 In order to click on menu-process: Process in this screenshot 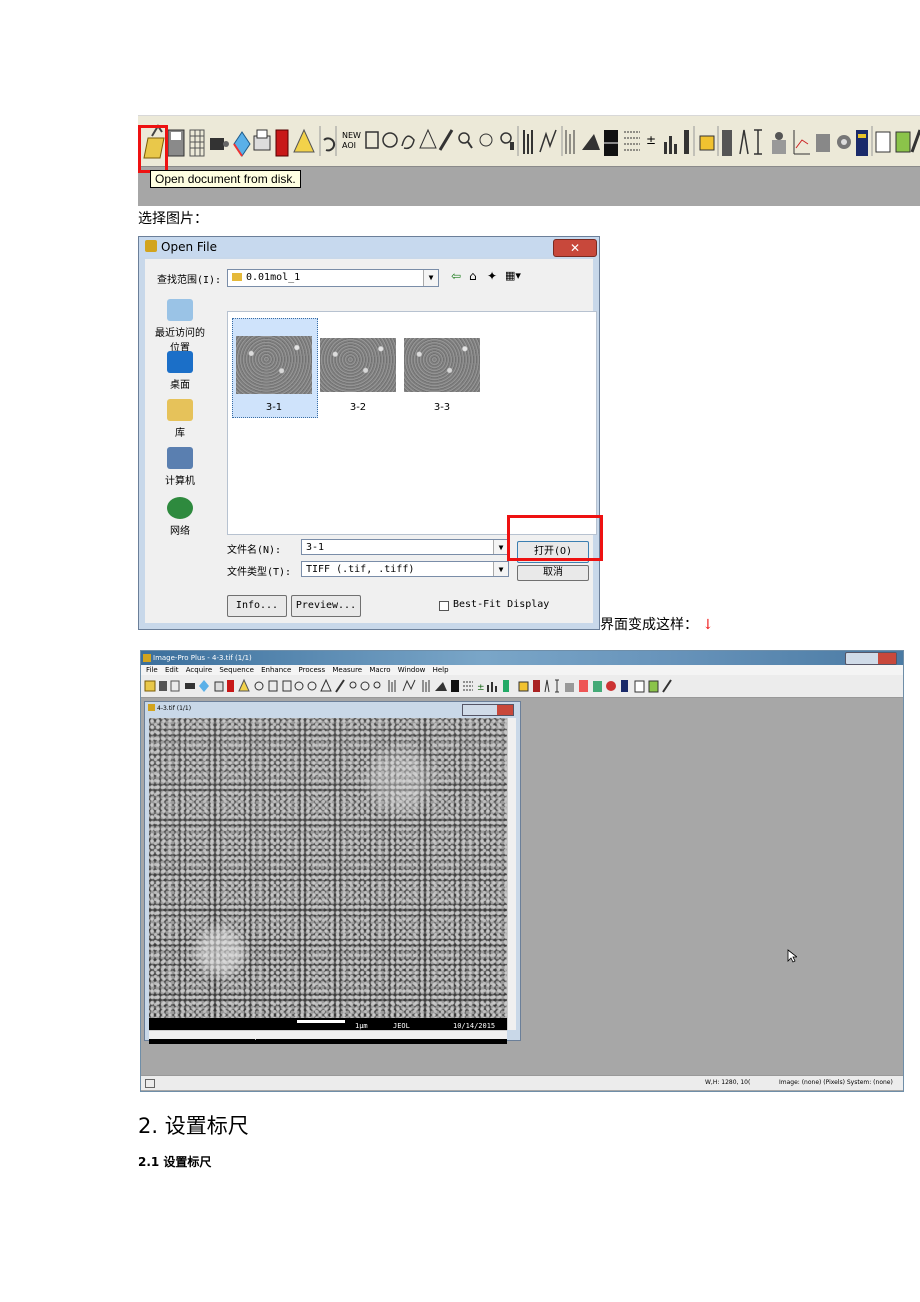, I will do `click(312, 670)`.